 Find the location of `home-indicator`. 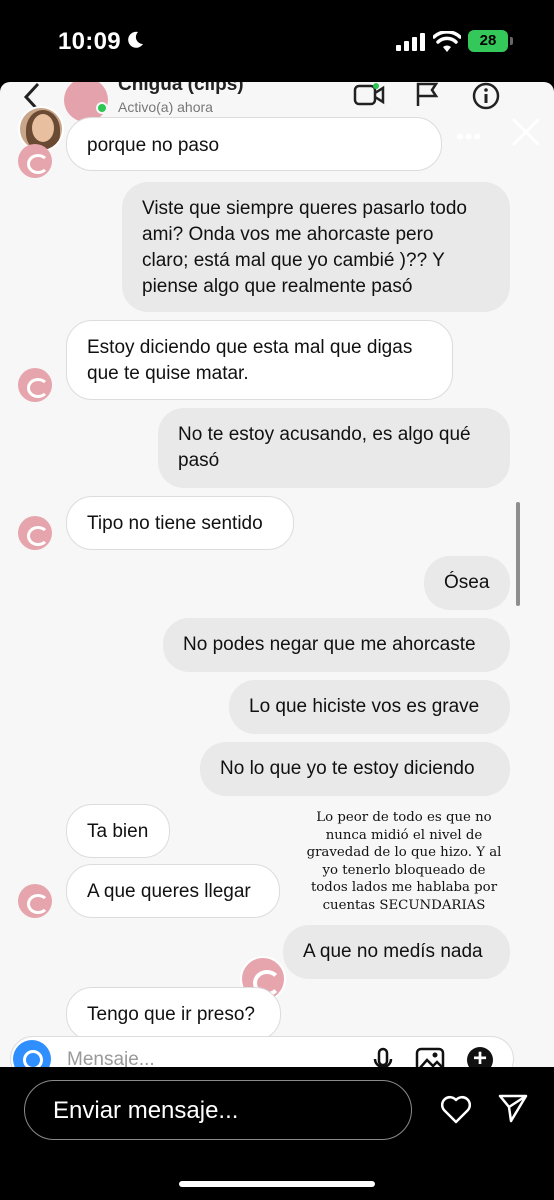

home-indicator is located at coordinates (277, 1184).